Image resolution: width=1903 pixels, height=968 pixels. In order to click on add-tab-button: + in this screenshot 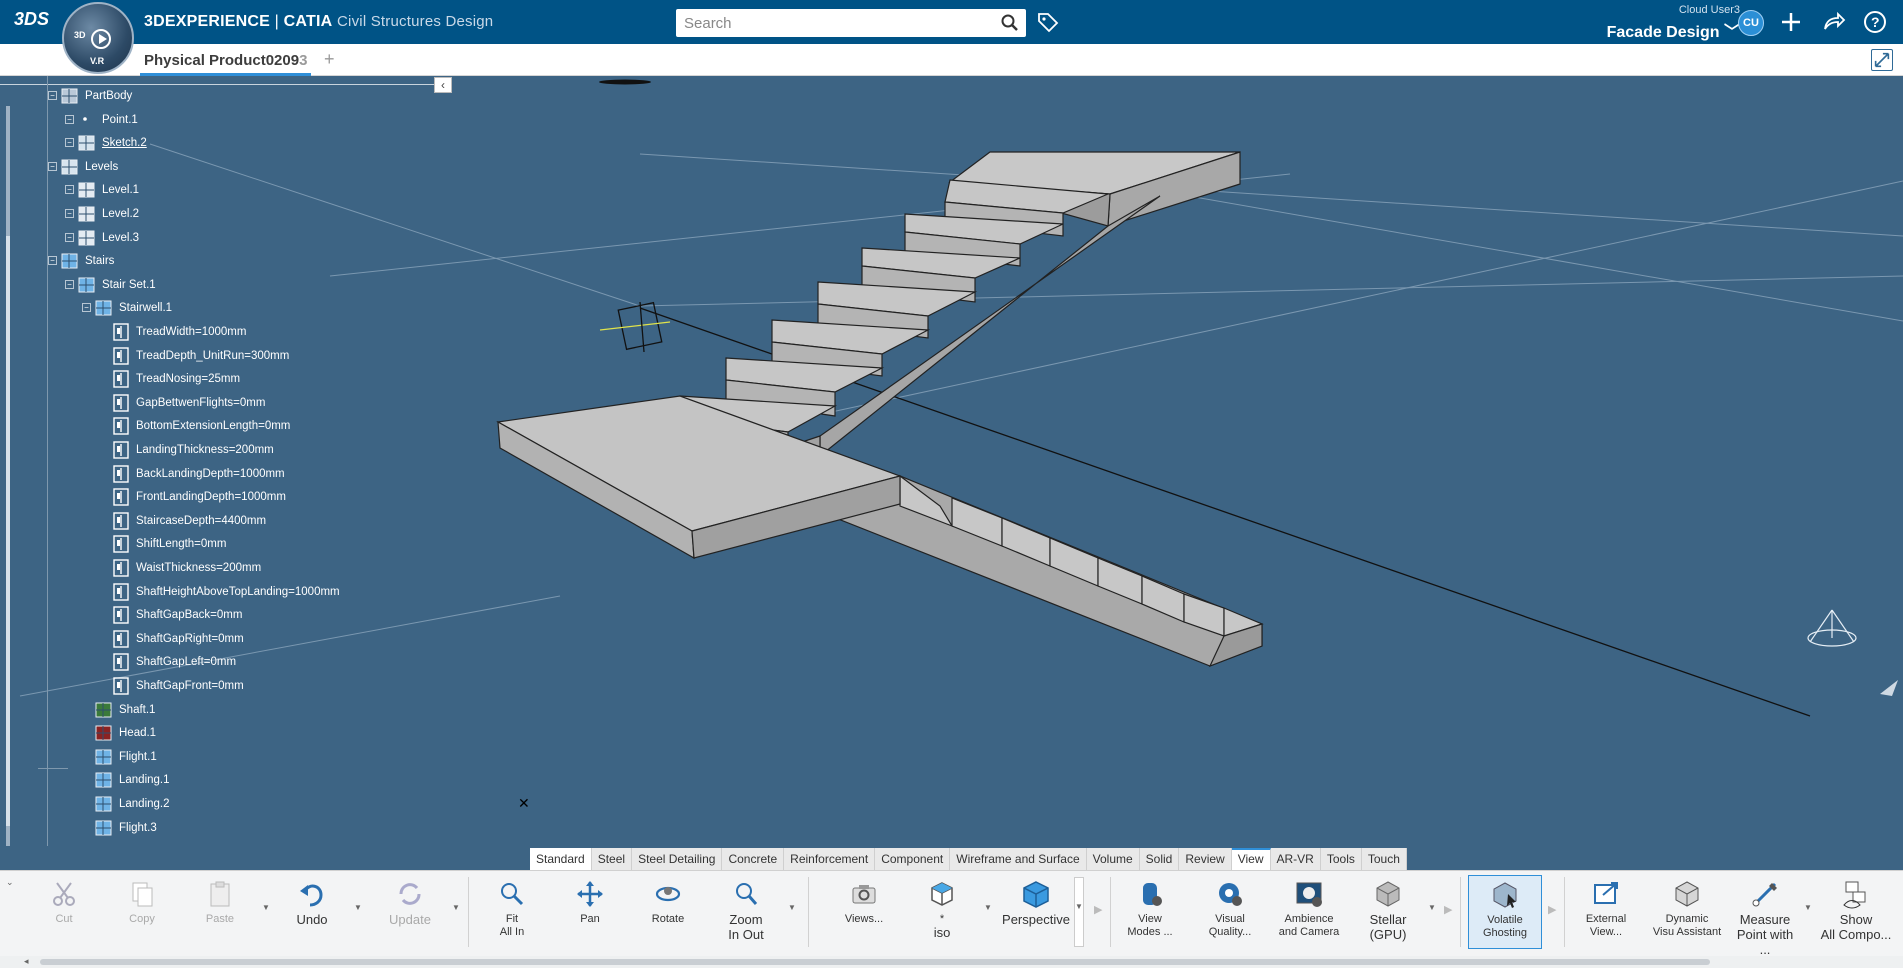, I will do `click(329, 59)`.